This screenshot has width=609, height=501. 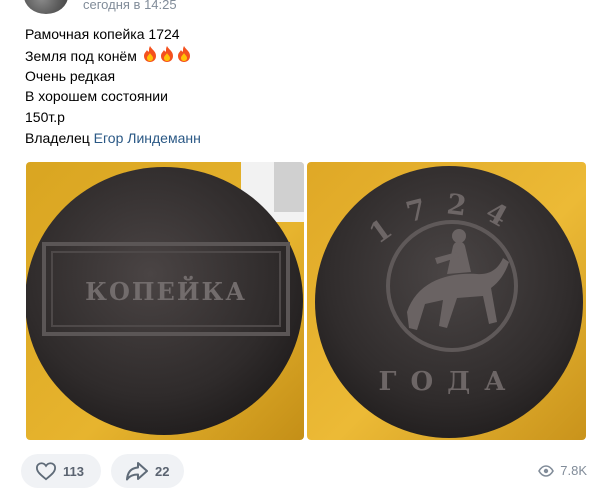 I want to click on owner-link: Егор Линдеманн, so click(x=147, y=138).